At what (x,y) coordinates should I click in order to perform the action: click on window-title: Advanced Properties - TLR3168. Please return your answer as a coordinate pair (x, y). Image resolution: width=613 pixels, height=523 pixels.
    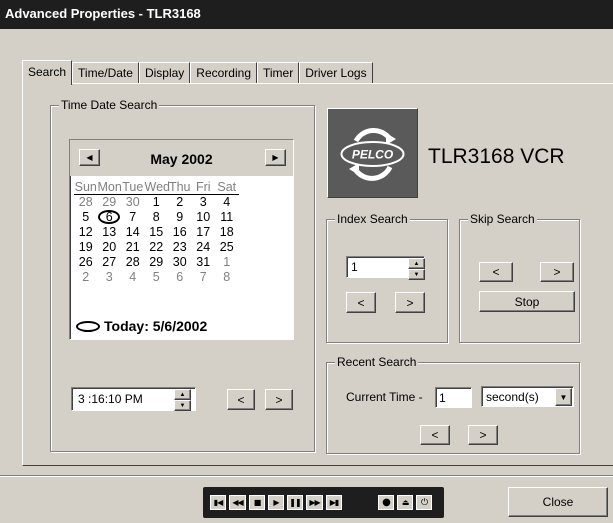
    Looking at the image, I should click on (103, 13).